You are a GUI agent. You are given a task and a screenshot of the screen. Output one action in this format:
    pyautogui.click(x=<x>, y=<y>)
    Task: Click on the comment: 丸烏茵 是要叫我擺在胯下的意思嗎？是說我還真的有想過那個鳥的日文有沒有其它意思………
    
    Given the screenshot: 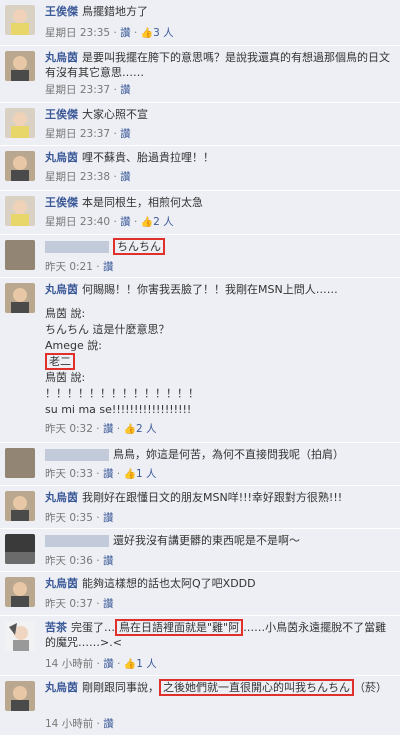 What is the action you would take?
    pyautogui.click(x=200, y=74)
    